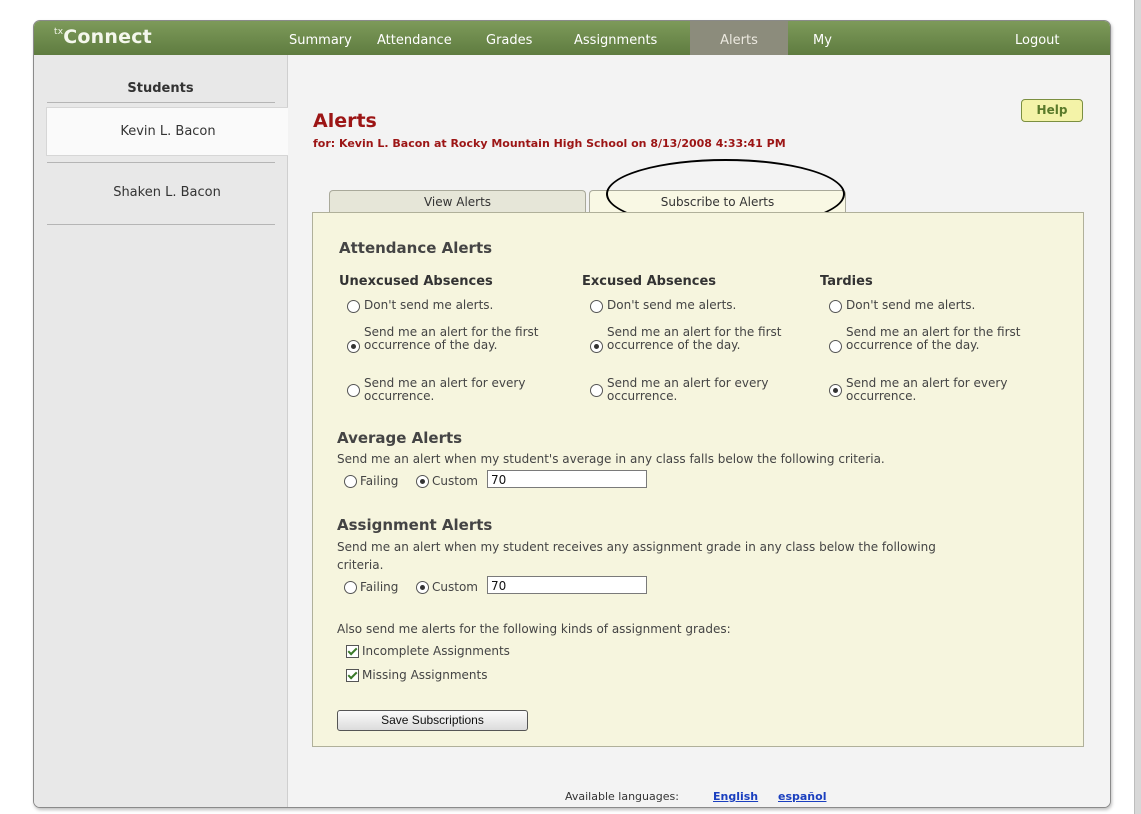 The width and height of the screenshot is (1141, 814). I want to click on excused-radio-first, so click(596, 346).